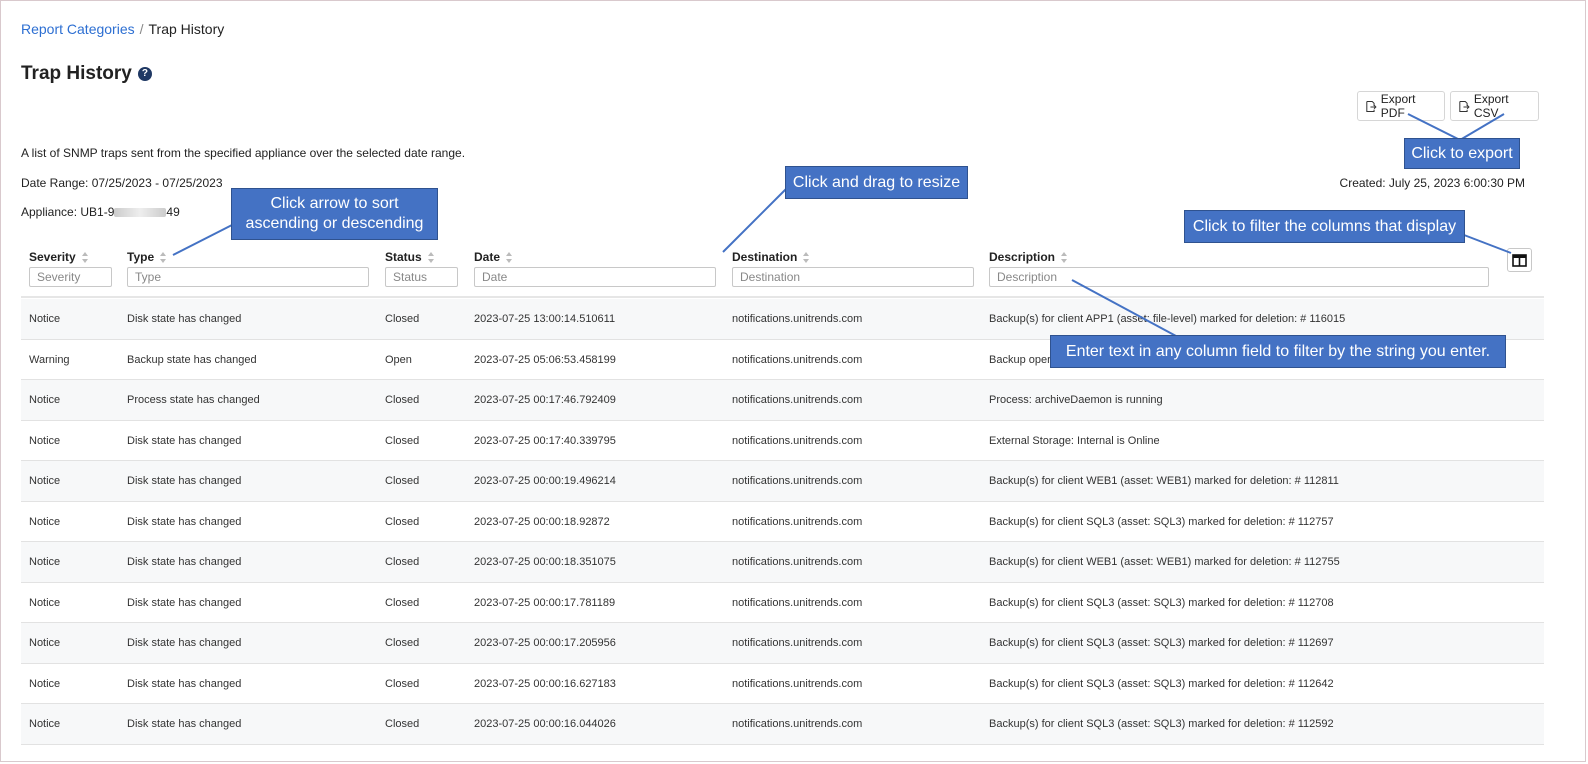 The image size is (1588, 764). What do you see at coordinates (410, 257) in the screenshot?
I see `column-header-status: Status` at bounding box center [410, 257].